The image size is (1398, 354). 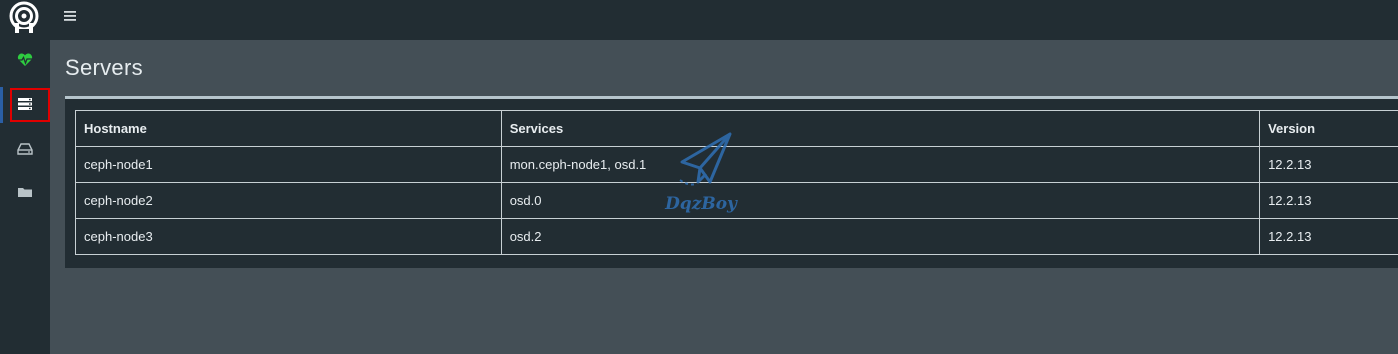 I want to click on column-header-services: Services, so click(x=880, y=128).